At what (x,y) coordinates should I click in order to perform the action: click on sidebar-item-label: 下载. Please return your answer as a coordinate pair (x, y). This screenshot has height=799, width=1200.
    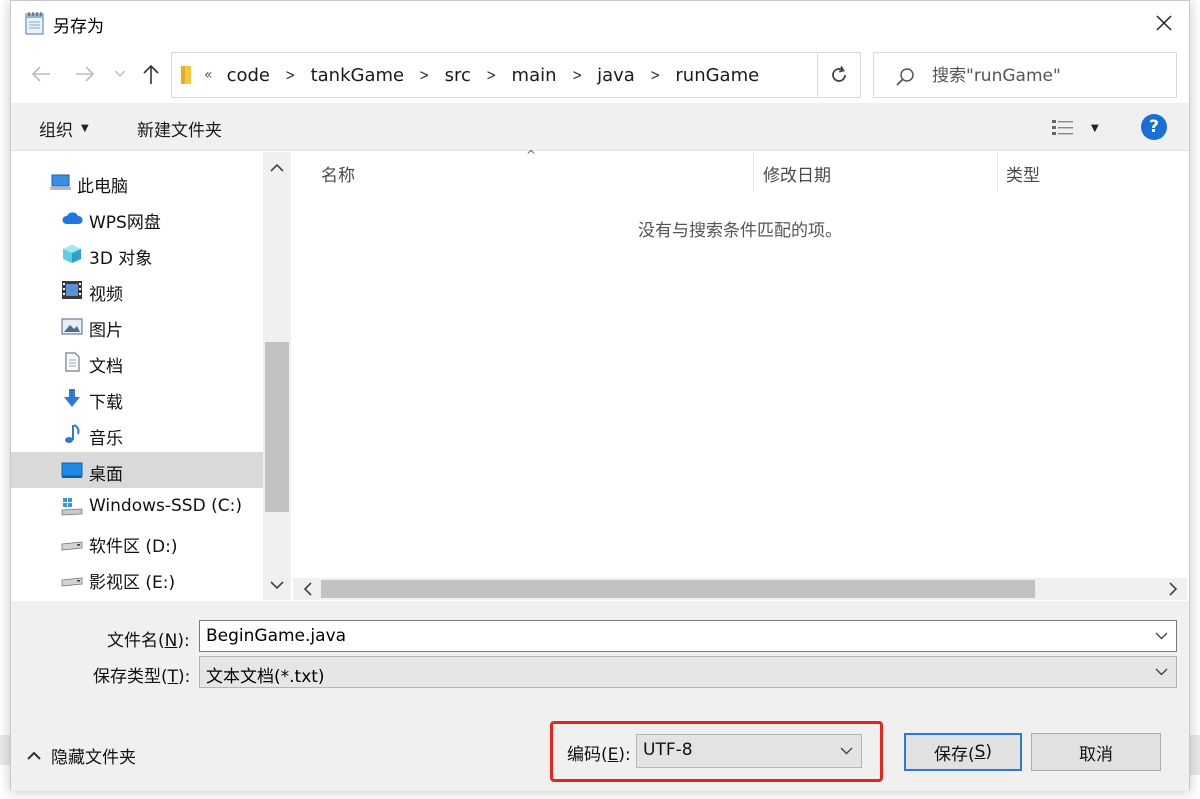
    Looking at the image, I should click on (106, 403).